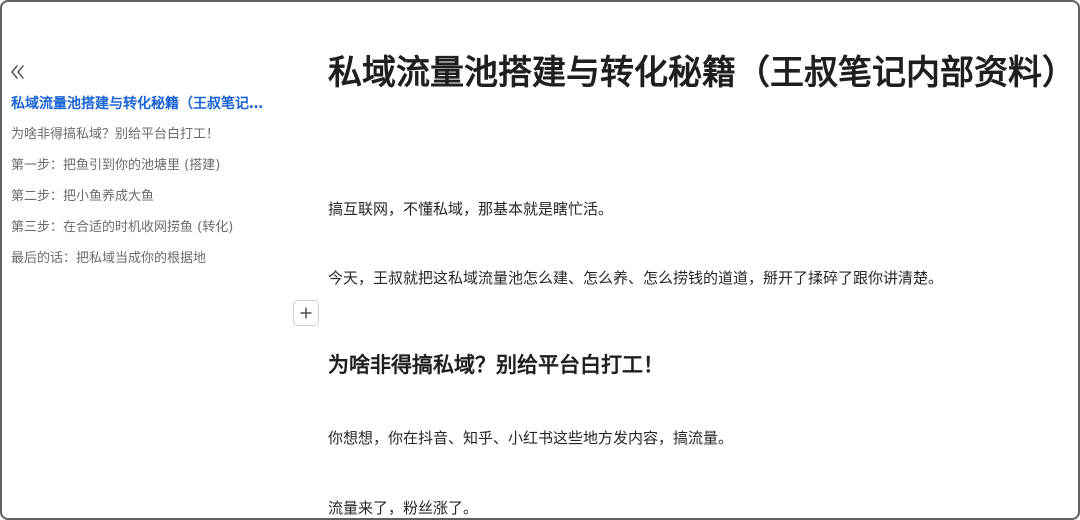 This screenshot has height=520, width=1080. What do you see at coordinates (139, 200) in the screenshot?
I see `toc-item-step-two: 第二步：把小鱼养成大鱼` at bounding box center [139, 200].